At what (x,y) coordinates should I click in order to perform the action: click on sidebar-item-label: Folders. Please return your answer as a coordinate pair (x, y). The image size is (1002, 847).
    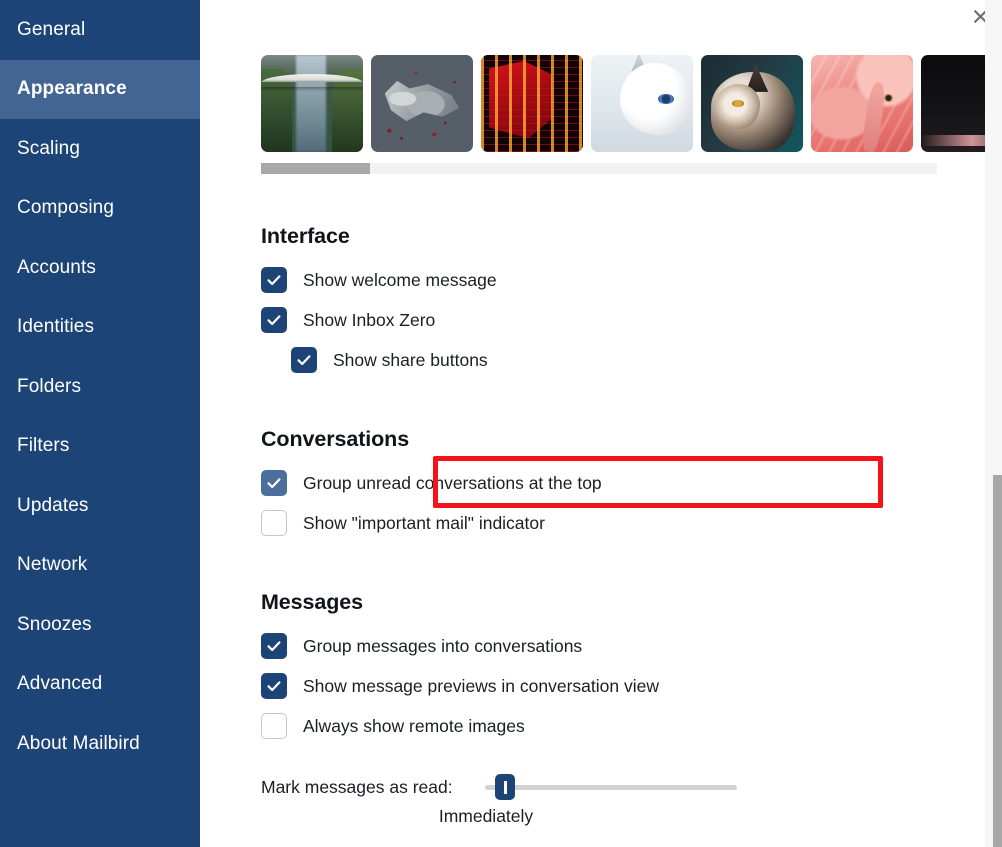
    Looking at the image, I should click on (49, 386).